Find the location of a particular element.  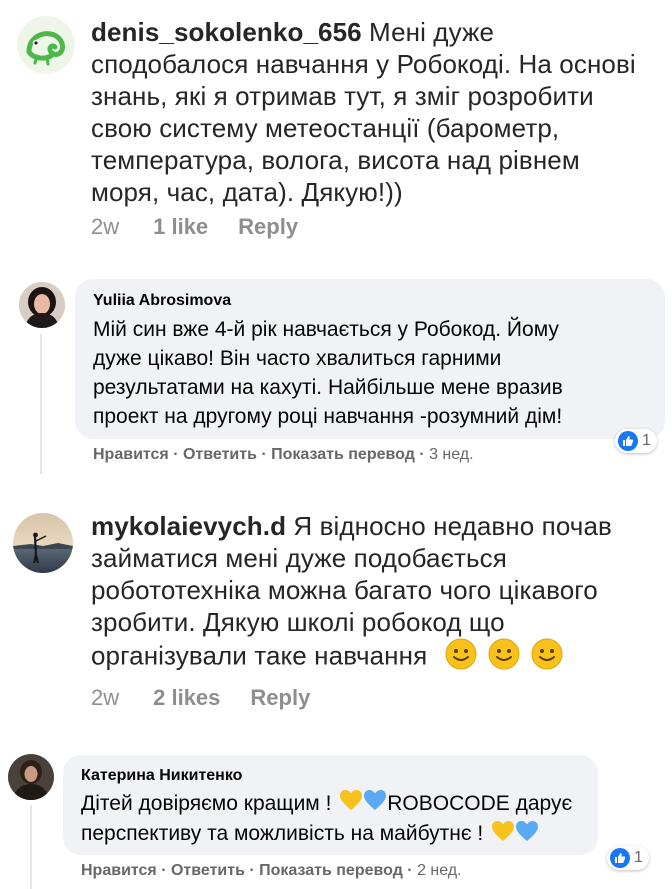

comment-meta: 2w 2 likes Reply is located at coordinates (200, 698).